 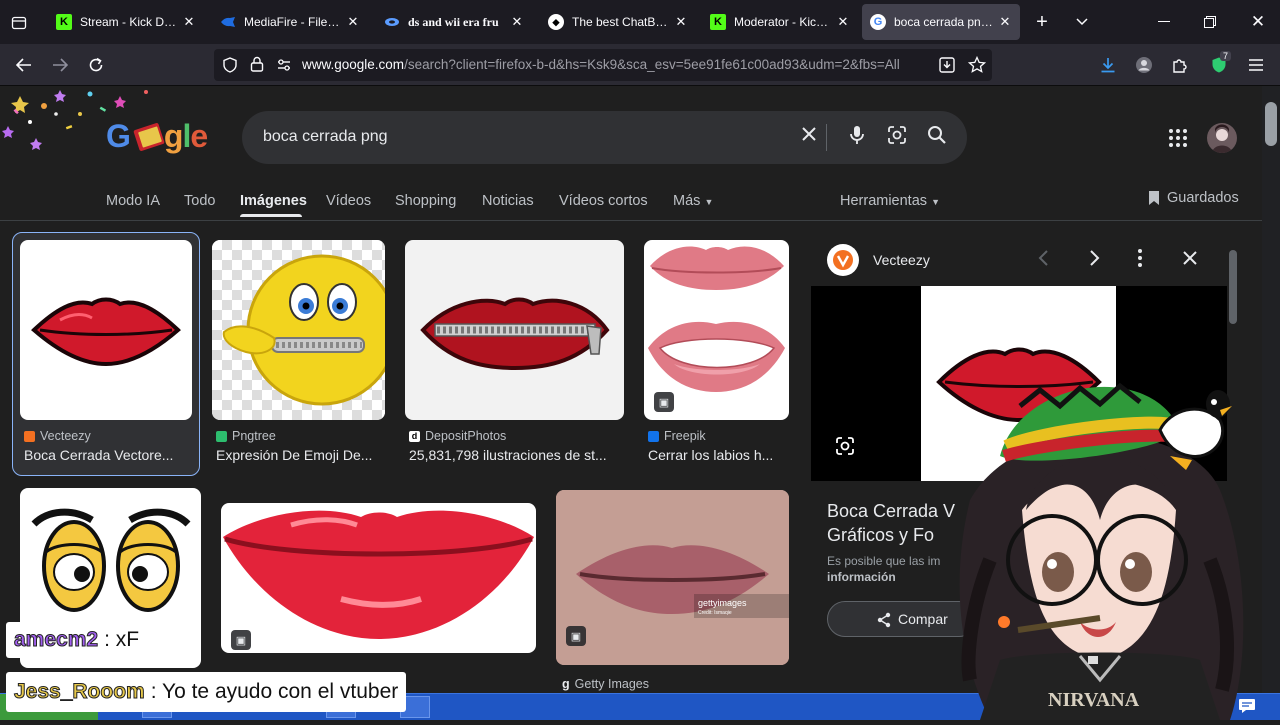 I want to click on mediafire-icon, so click(x=228, y=22).